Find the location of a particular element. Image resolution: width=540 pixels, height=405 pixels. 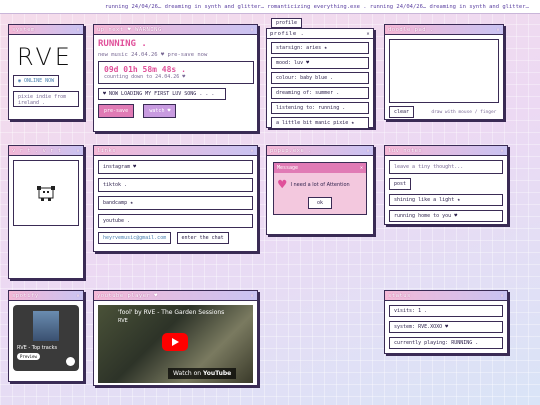

link-instagram: instagram ♥ is located at coordinates (175, 167).